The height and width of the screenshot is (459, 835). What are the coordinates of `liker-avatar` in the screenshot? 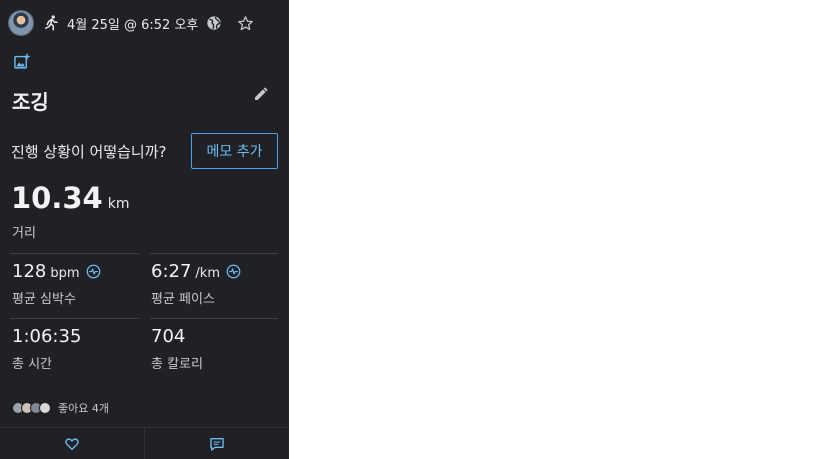 It's located at (45, 408).